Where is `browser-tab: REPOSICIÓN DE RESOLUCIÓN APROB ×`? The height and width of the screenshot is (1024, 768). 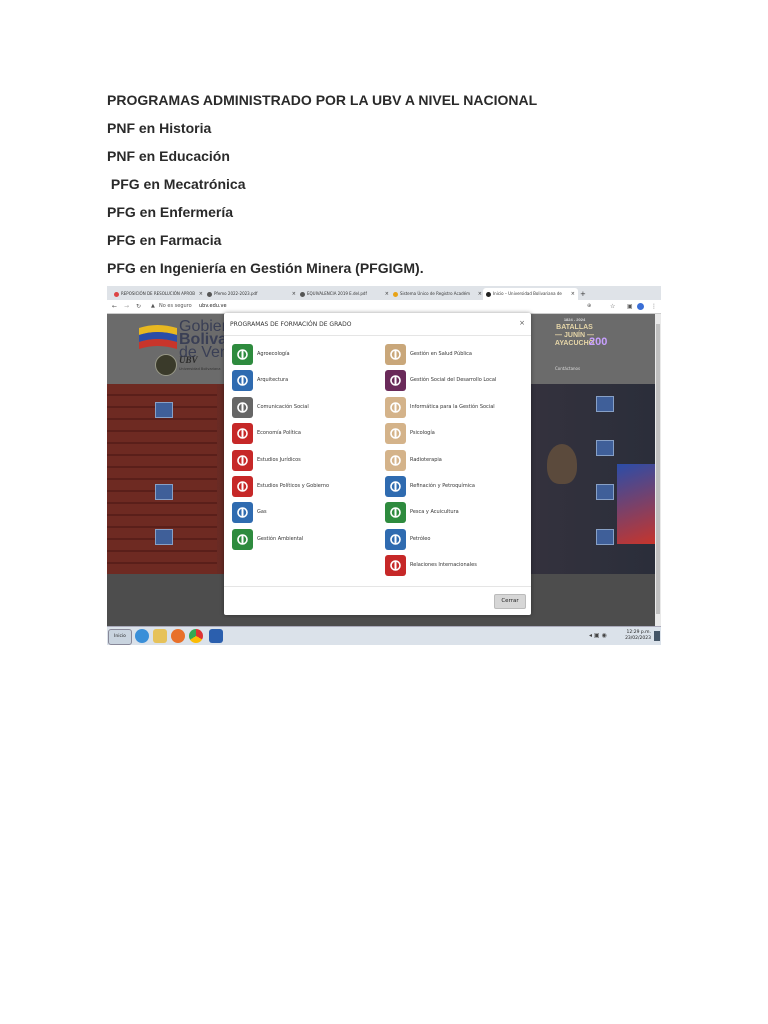 browser-tab: REPOSICIÓN DE RESOLUCIÓN APROB × is located at coordinates (158, 294).